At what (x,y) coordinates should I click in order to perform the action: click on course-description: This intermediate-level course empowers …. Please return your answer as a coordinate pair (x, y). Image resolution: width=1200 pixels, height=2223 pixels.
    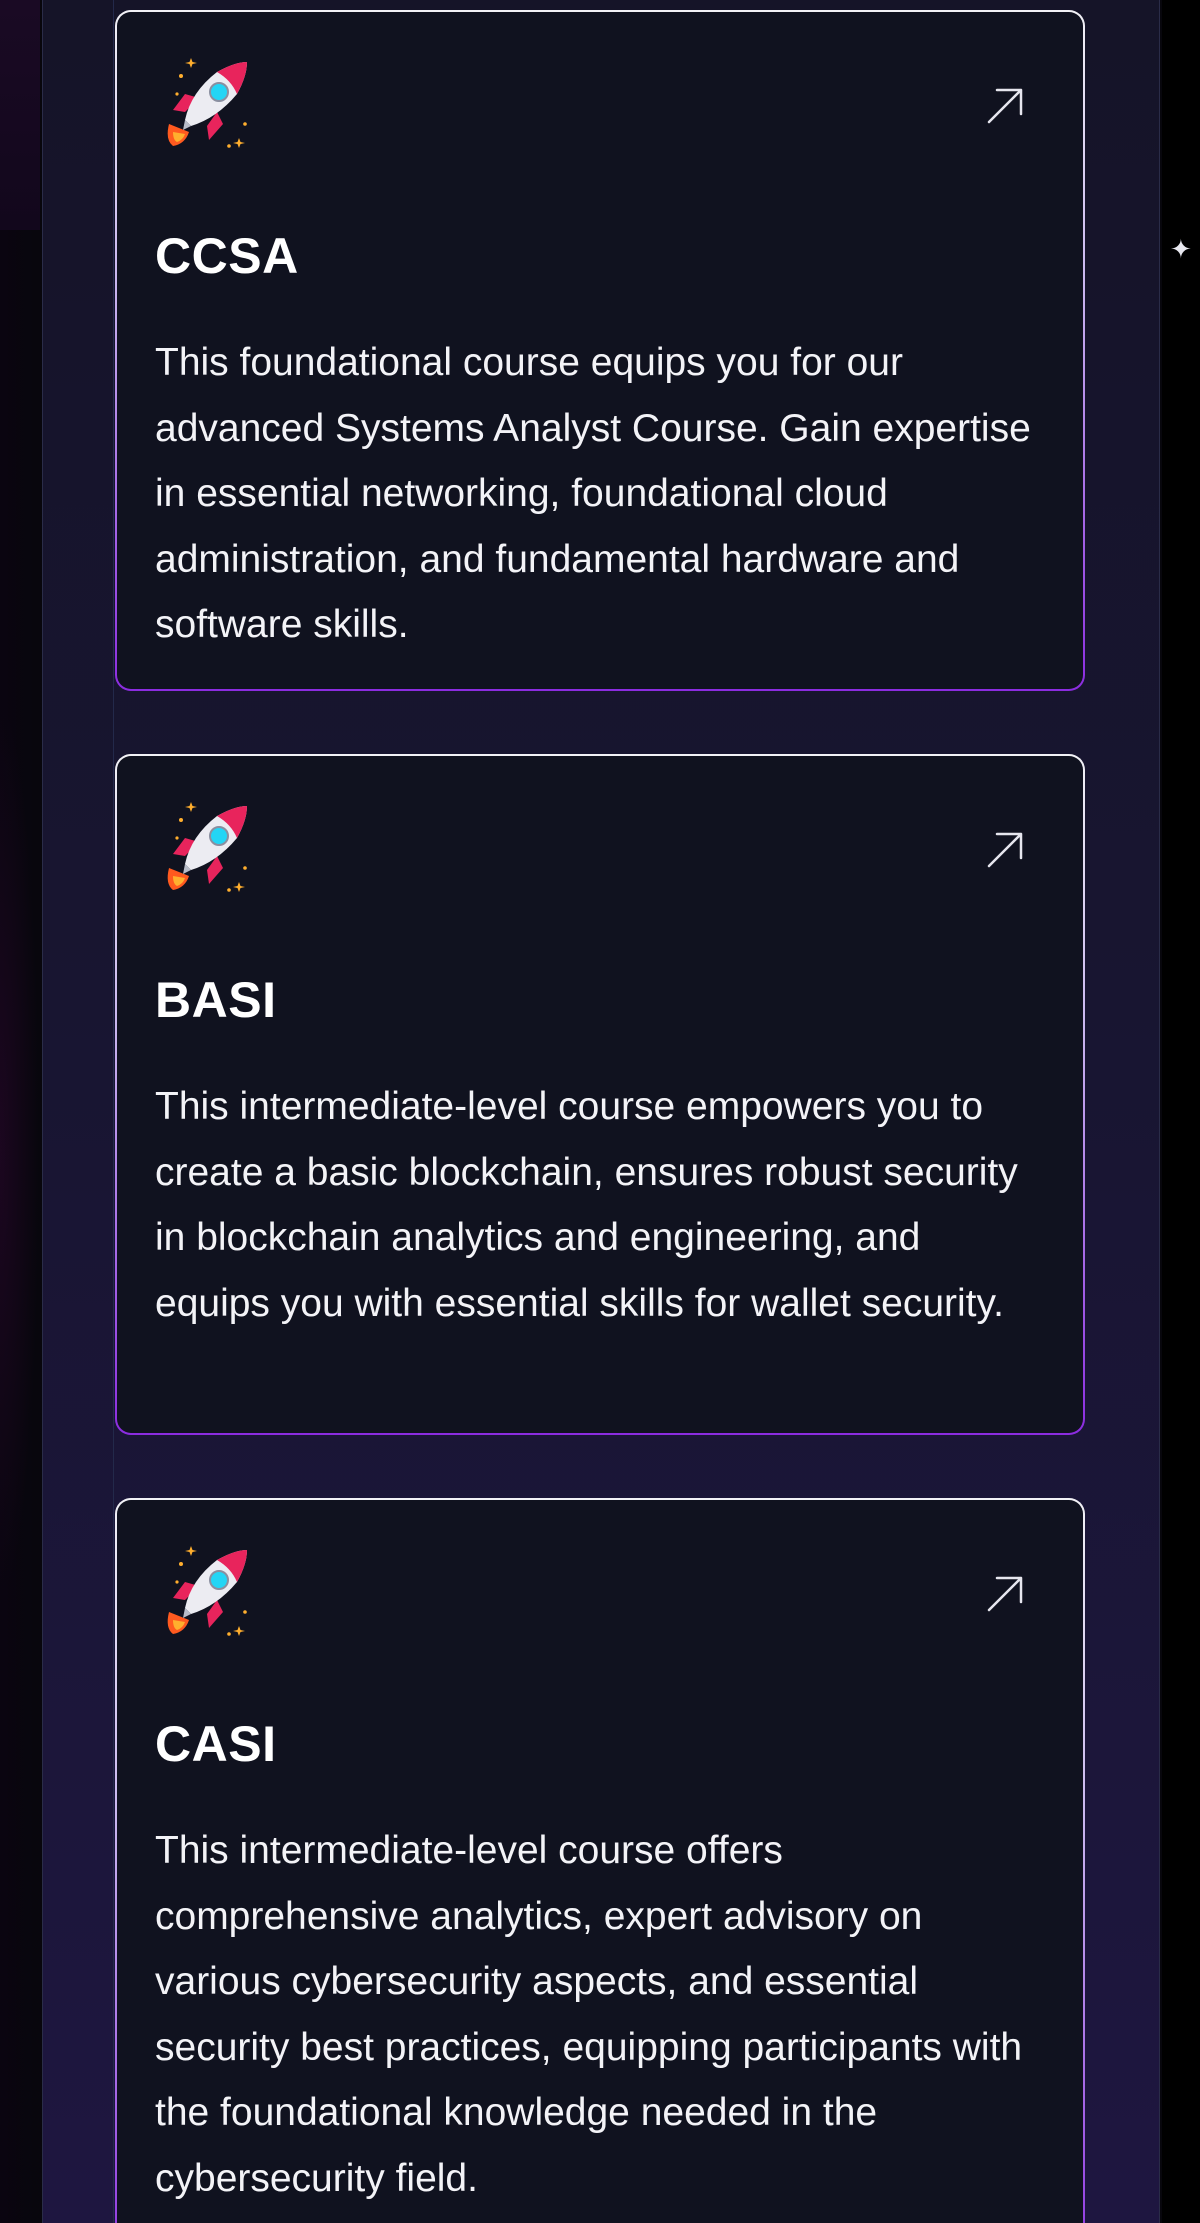
    Looking at the image, I should click on (586, 1205).